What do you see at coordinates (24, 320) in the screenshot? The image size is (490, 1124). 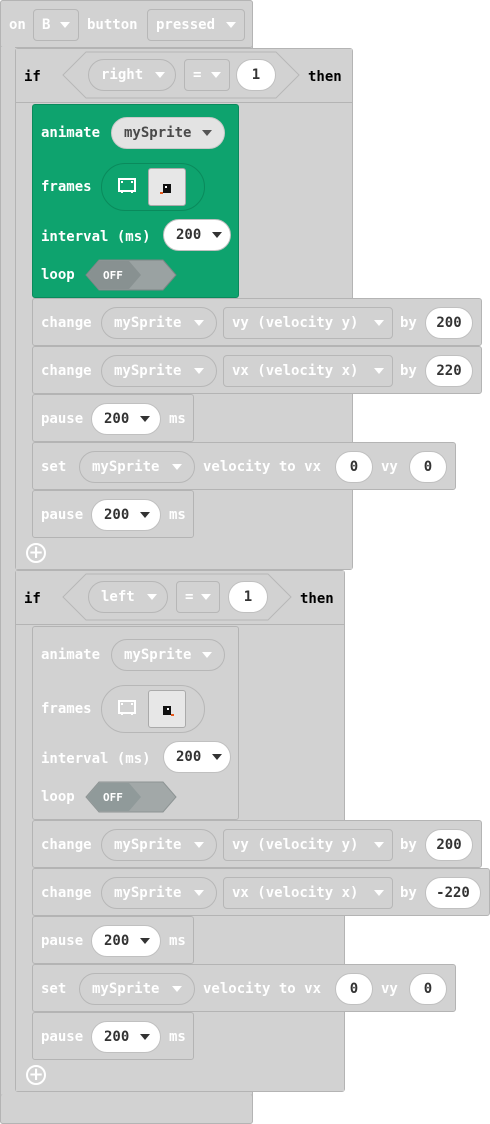 I see `if-right-spine` at bounding box center [24, 320].